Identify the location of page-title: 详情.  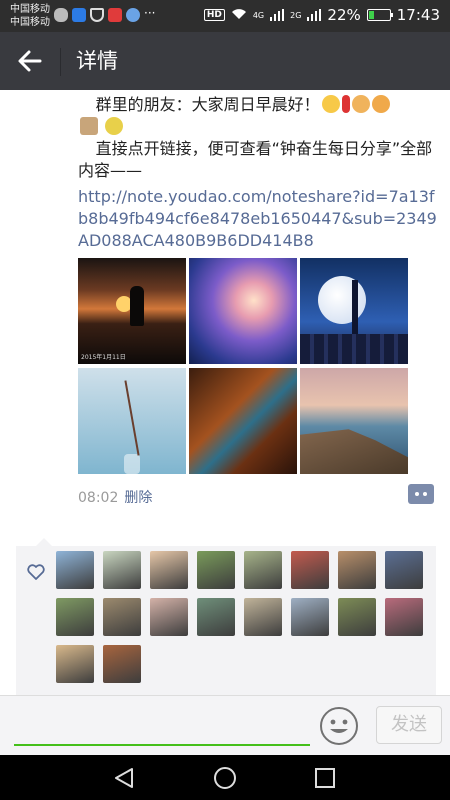
(97, 61).